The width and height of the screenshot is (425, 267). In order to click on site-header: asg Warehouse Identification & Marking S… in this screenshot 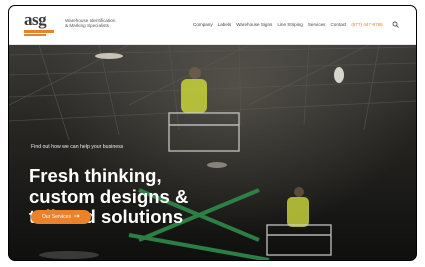, I will do `click(212, 25)`.